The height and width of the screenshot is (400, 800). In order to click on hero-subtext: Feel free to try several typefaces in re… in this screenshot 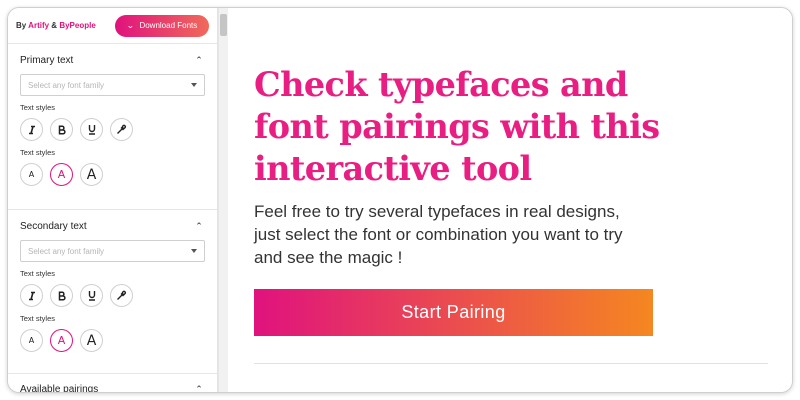, I will do `click(438, 234)`.